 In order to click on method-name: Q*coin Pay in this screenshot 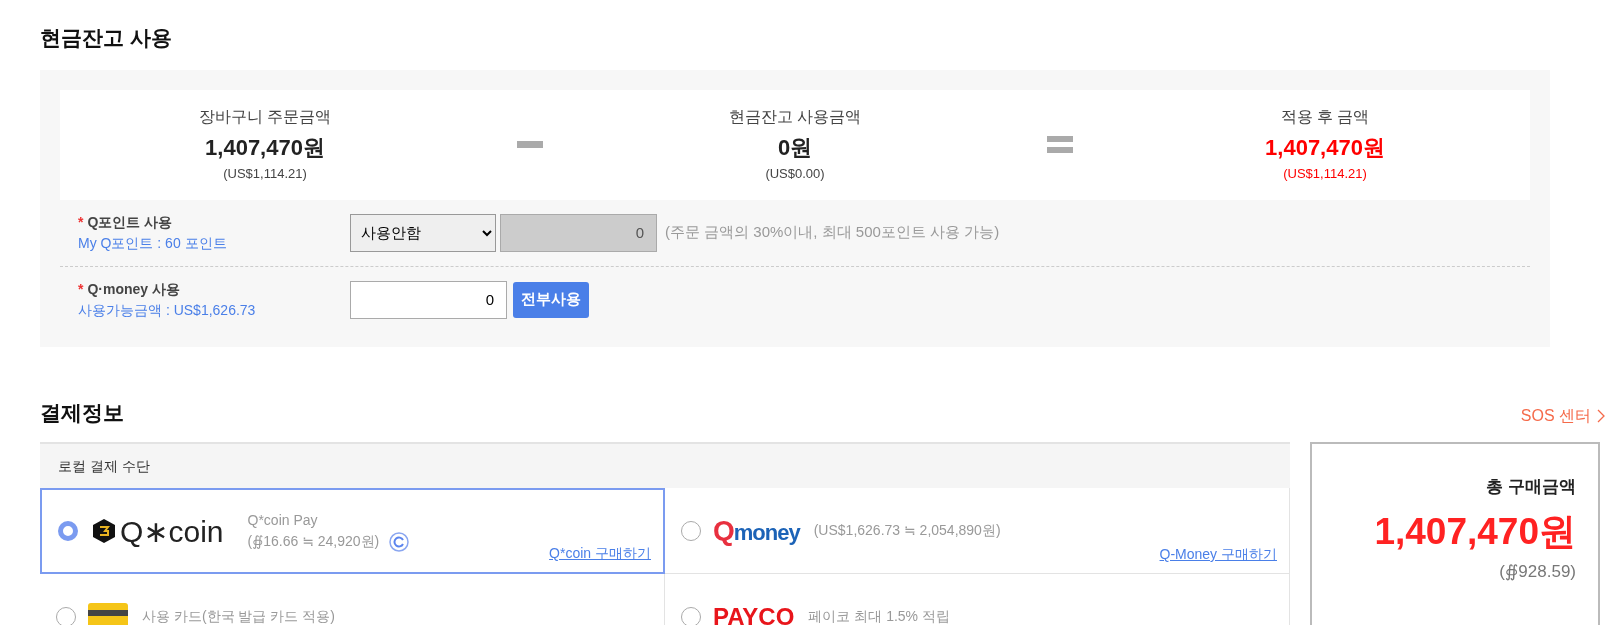, I will do `click(283, 520)`.